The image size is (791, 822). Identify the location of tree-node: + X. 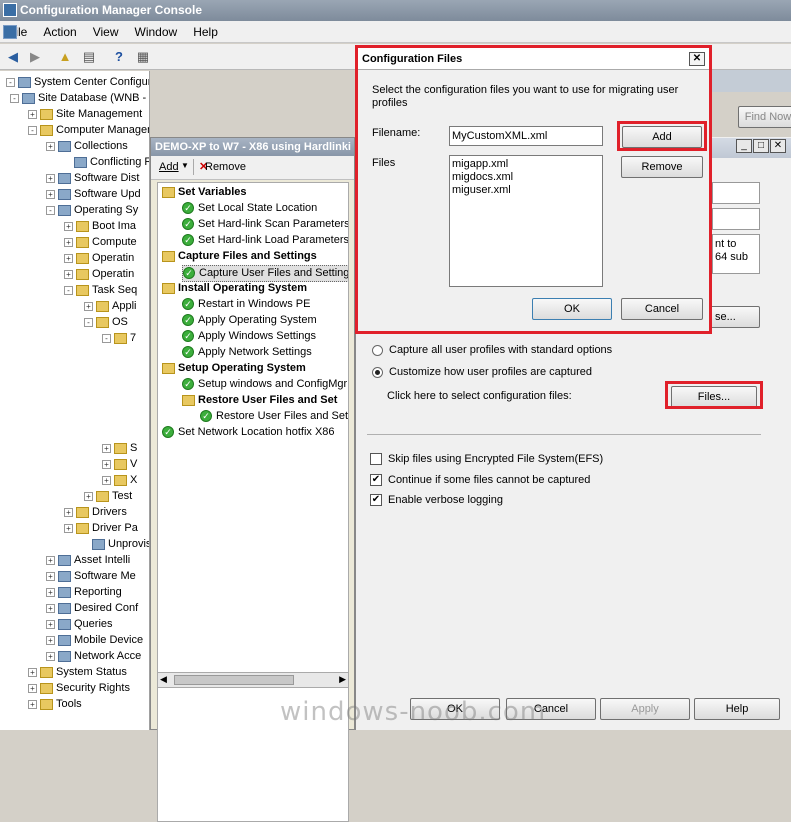
(119, 480).